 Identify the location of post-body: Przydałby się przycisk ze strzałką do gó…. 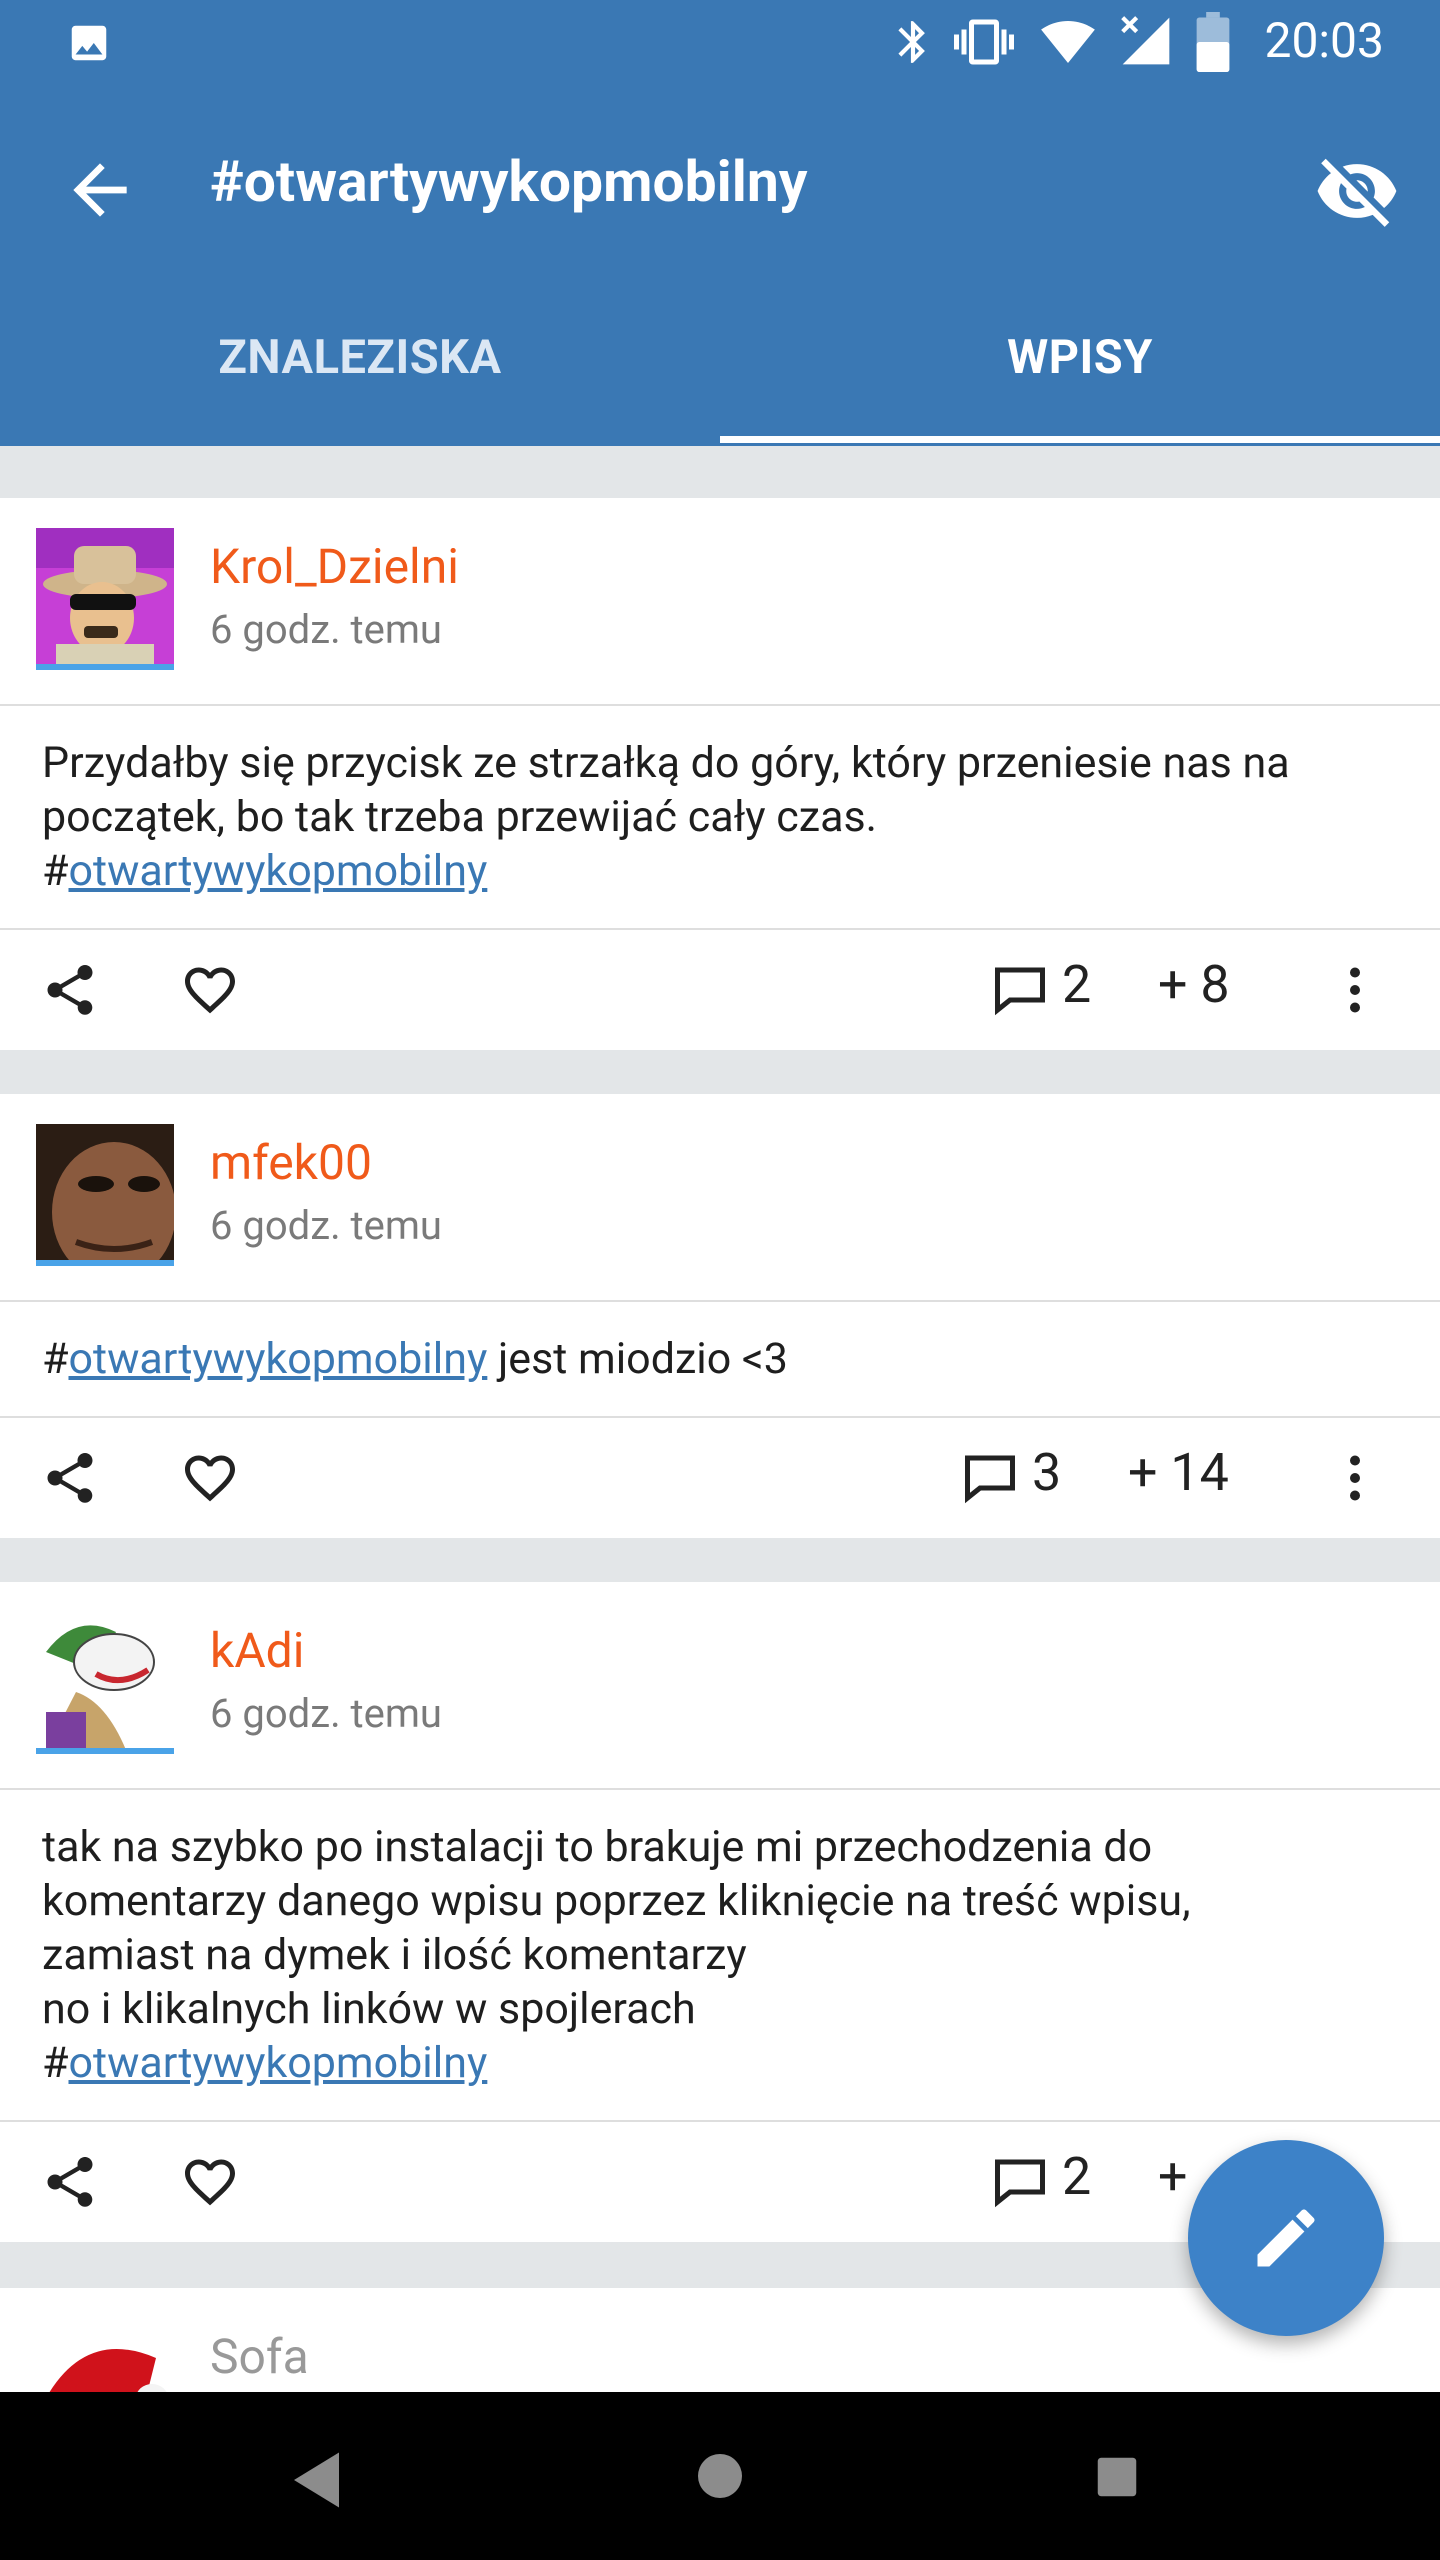
(720, 818).